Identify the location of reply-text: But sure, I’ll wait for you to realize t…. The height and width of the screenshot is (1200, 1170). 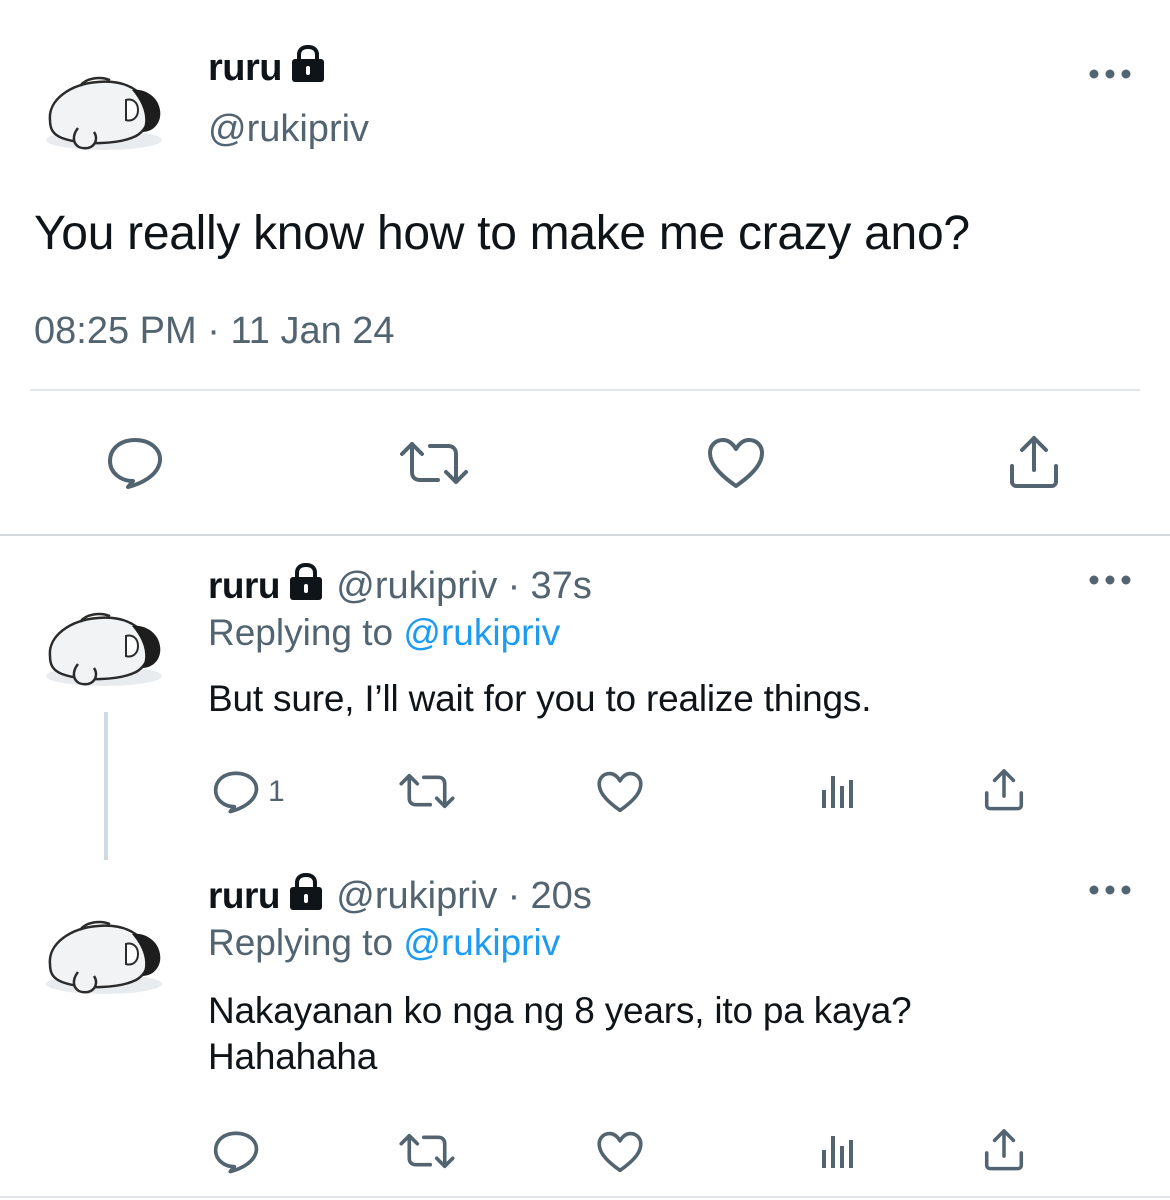
(540, 698).